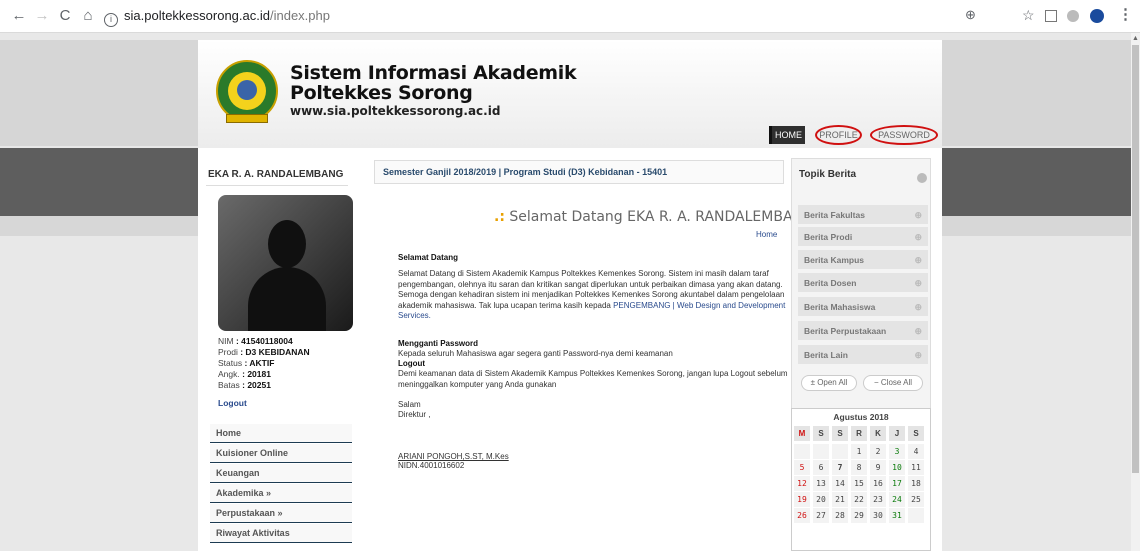  I want to click on calendar-date: 2, so click(878, 451).